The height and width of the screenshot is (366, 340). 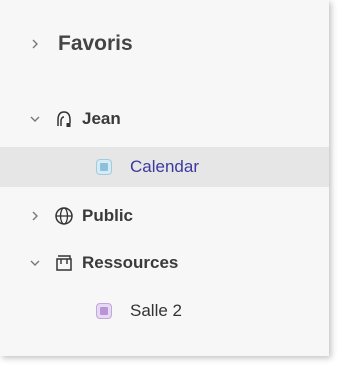 I want to click on globe-icon, so click(x=64, y=216).